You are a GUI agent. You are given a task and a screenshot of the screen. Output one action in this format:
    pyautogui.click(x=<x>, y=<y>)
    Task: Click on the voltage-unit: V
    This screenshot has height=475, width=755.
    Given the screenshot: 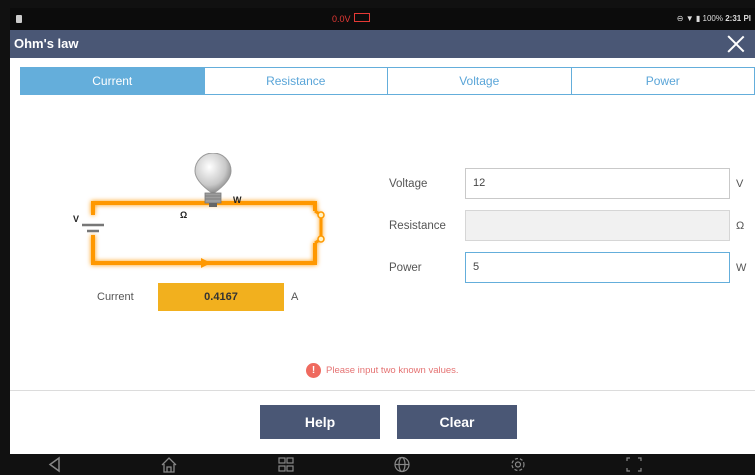 What is the action you would take?
    pyautogui.click(x=740, y=184)
    